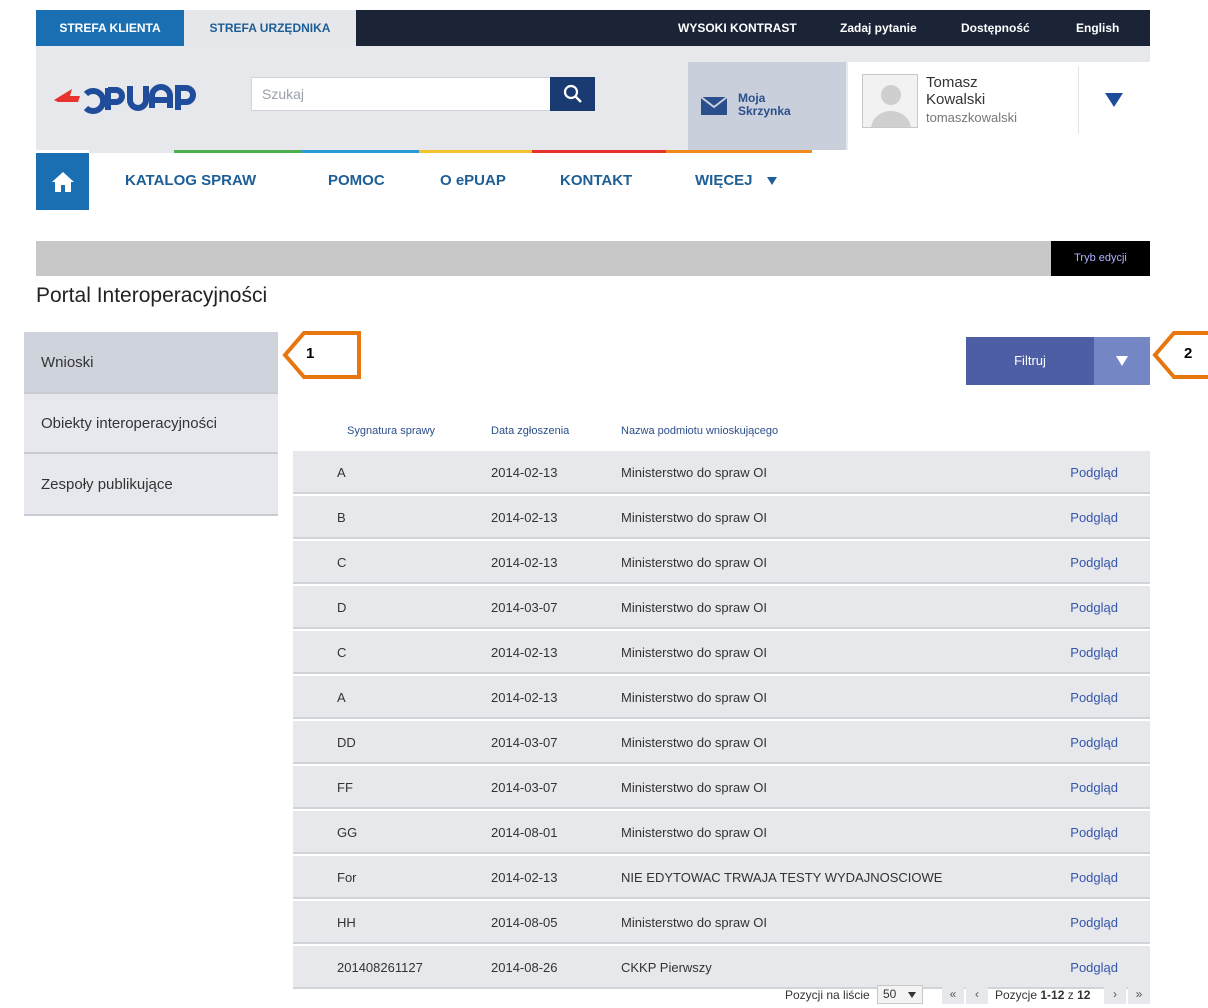 The height and width of the screenshot is (1008, 1208). Describe the element at coordinates (1188, 353) in the screenshot. I see `callout-2-label: 2` at that location.